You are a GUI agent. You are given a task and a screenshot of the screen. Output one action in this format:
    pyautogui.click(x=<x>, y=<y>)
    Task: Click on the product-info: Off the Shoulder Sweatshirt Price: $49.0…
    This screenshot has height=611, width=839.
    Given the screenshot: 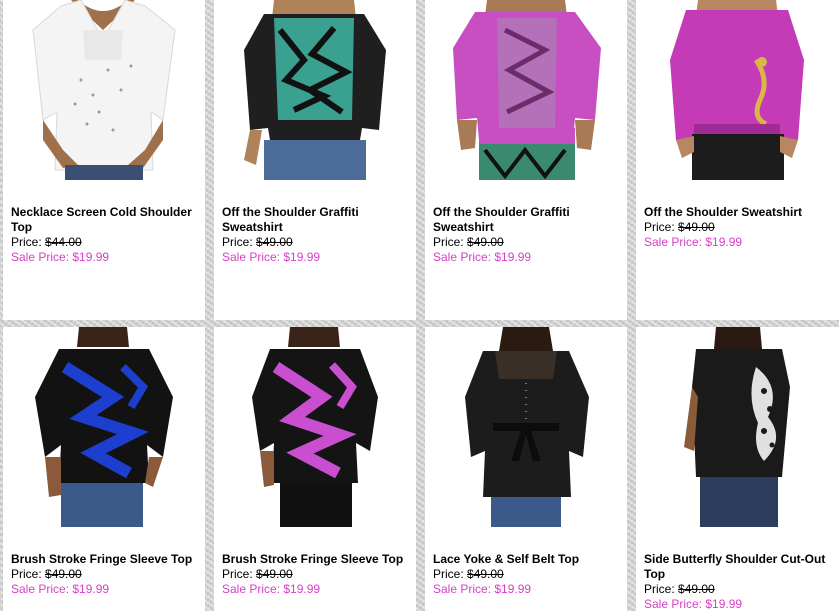 What is the action you would take?
    pyautogui.click(x=737, y=227)
    